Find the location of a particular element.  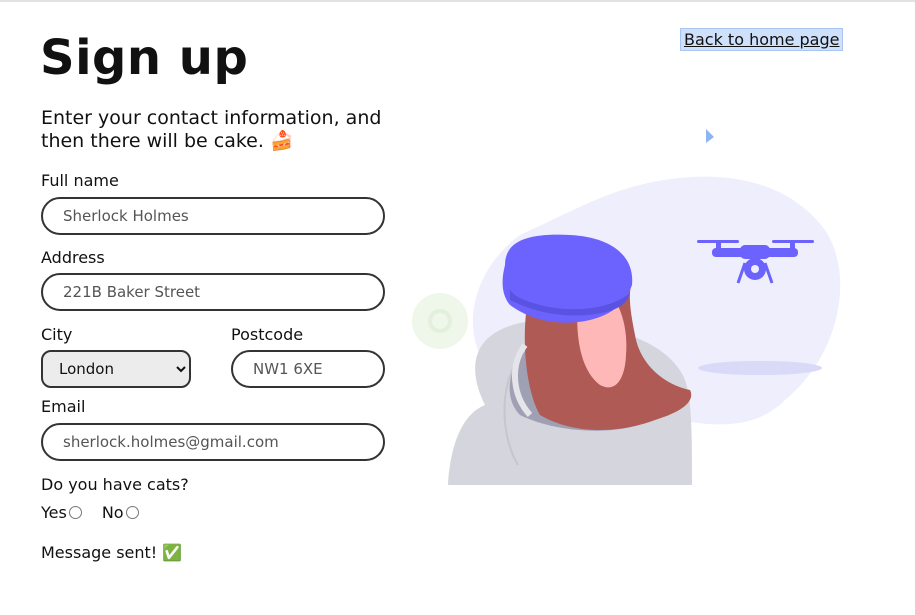

full-name-input is located at coordinates (213, 216).